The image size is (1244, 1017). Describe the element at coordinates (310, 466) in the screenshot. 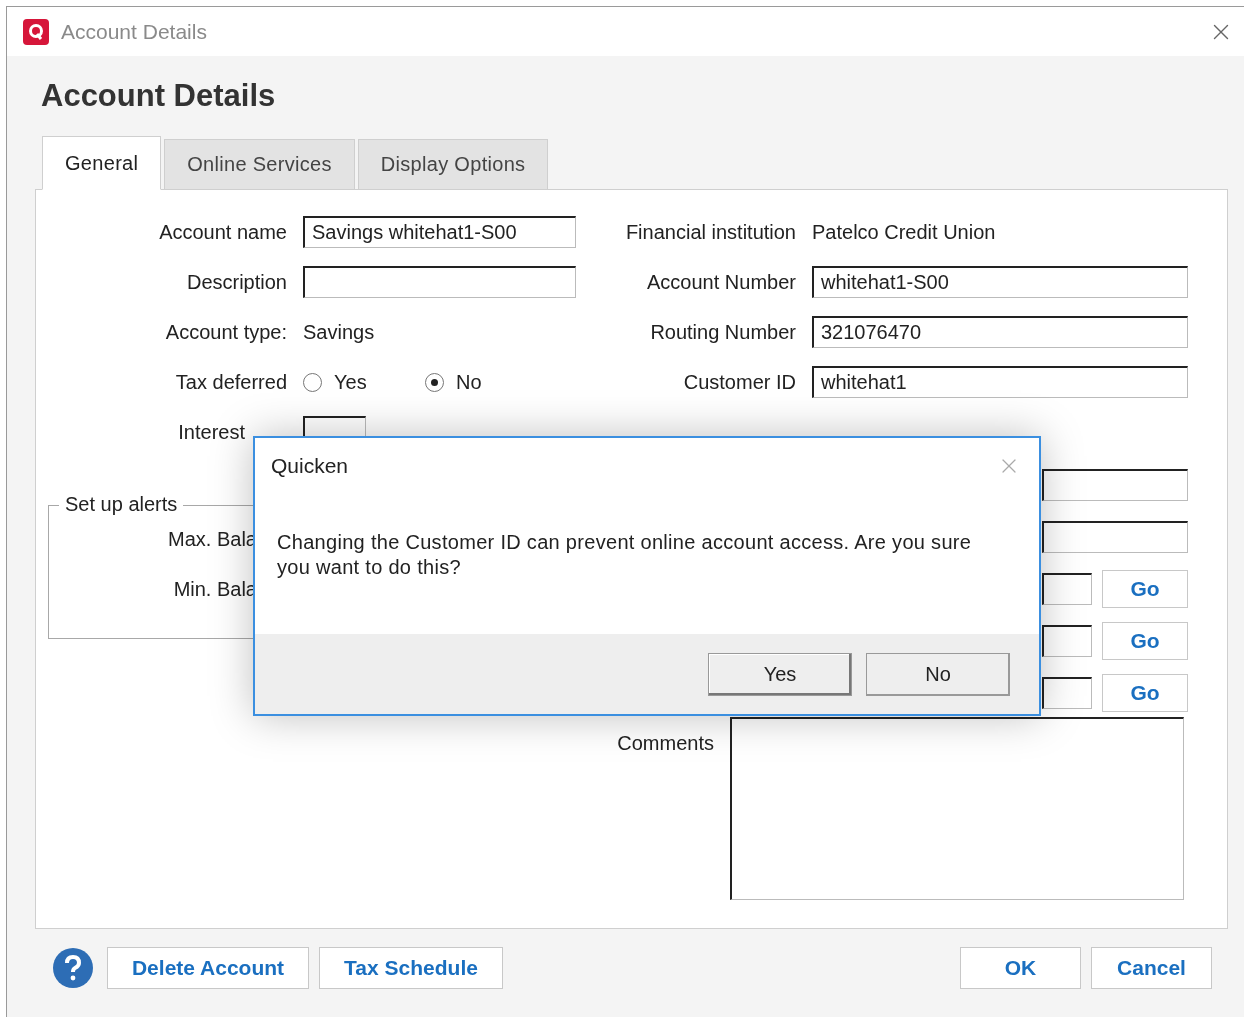

I see `dialog-title: Quicken` at that location.